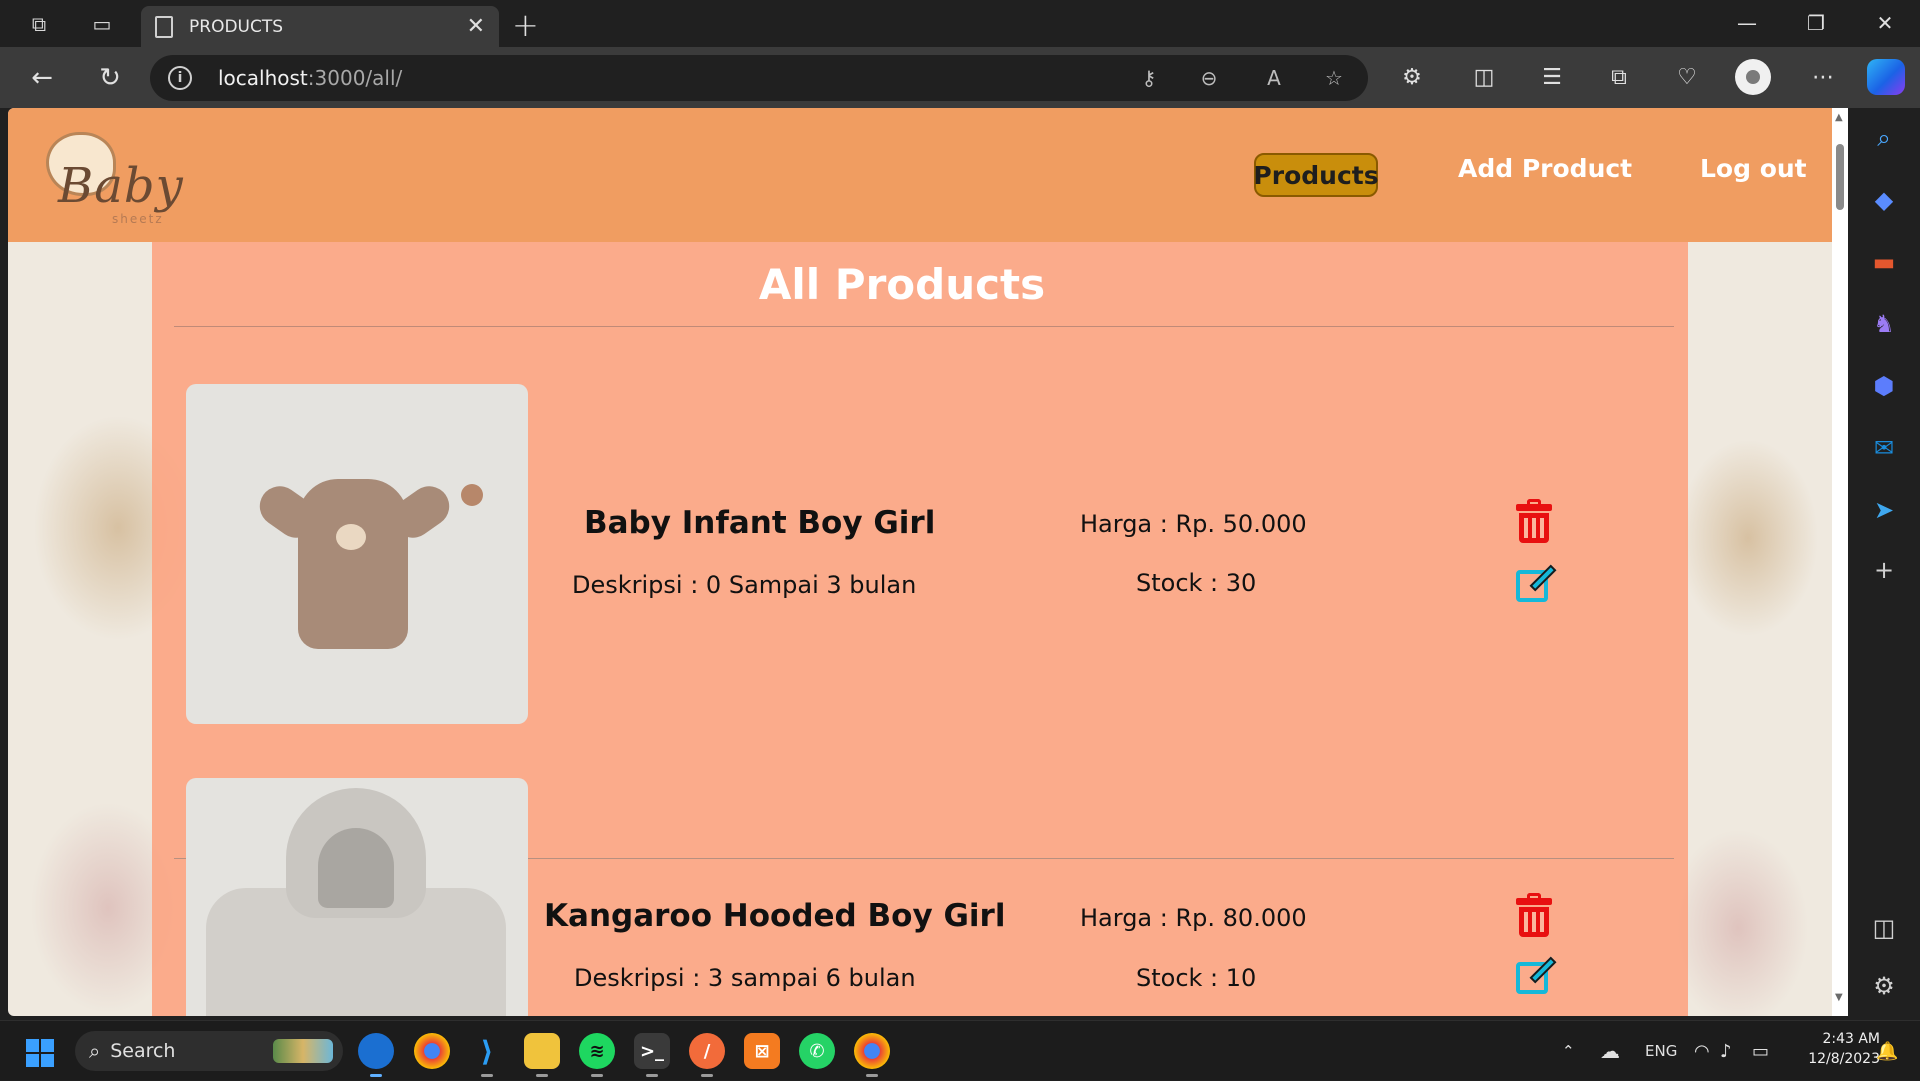  I want to click on whatsapp-app-icon: ✆, so click(817, 1051).